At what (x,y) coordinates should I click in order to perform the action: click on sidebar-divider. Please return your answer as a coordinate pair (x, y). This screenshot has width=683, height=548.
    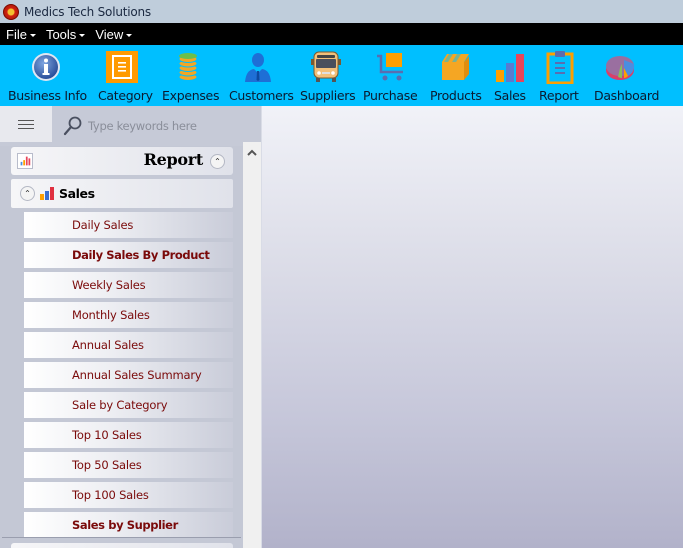
    Looking at the image, I should click on (121, 537).